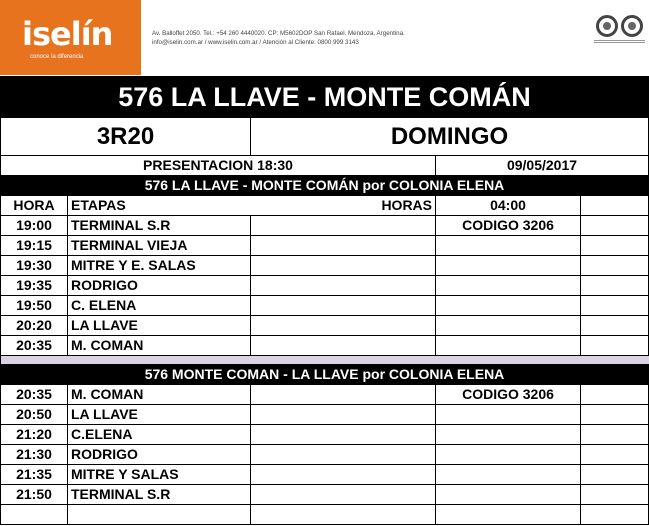 This screenshot has width=649, height=526. Describe the element at coordinates (34, 455) in the screenshot. I see `stop-time: 21:30` at that location.